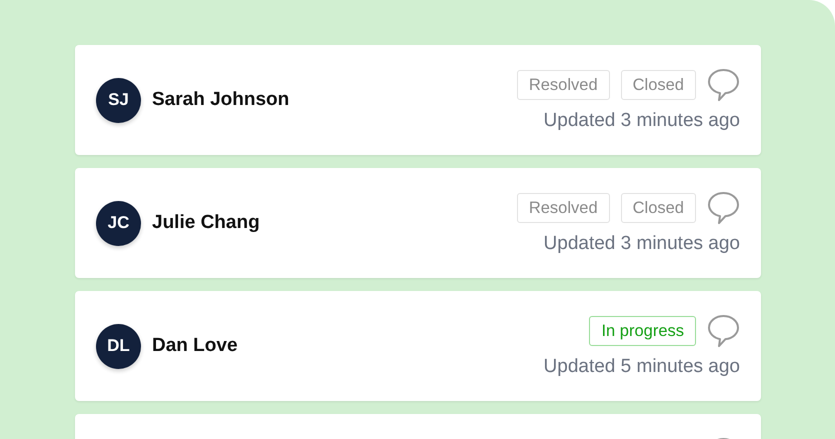 Image resolution: width=835 pixels, height=439 pixels. What do you see at coordinates (118, 223) in the screenshot?
I see `avatar: JC` at bounding box center [118, 223].